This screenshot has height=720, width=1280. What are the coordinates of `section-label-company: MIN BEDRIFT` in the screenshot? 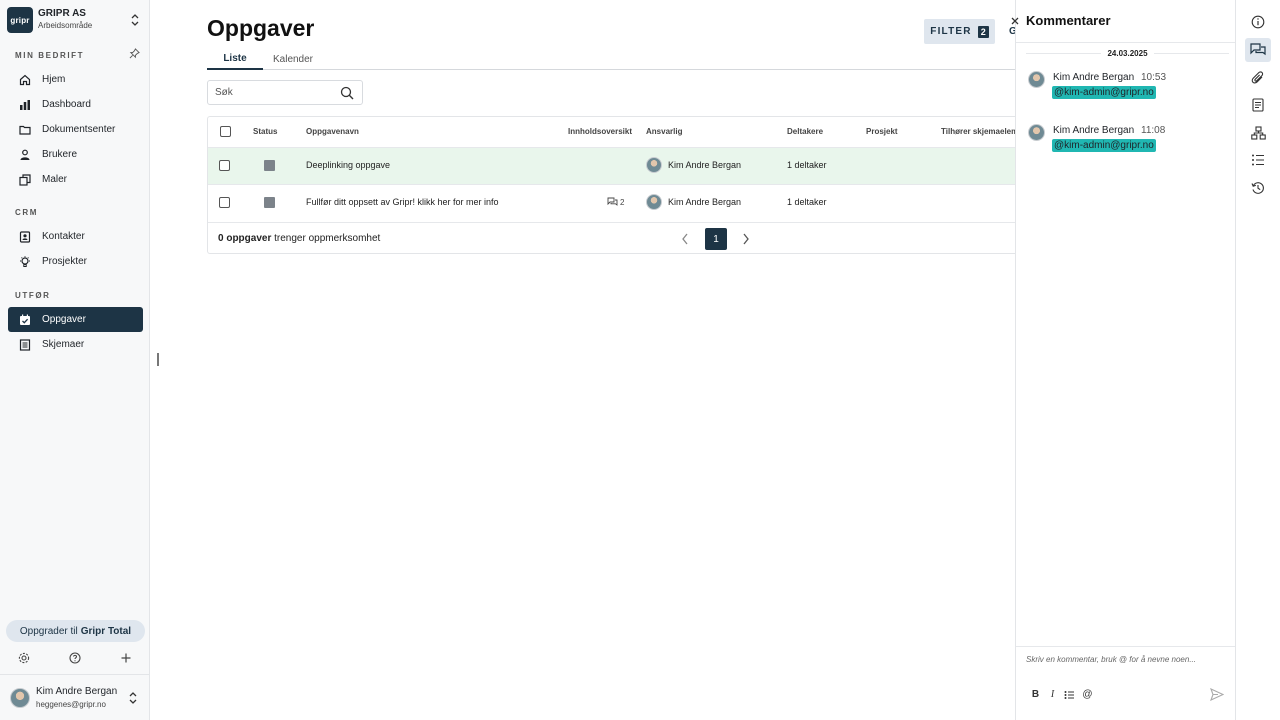 It's located at (50, 55).